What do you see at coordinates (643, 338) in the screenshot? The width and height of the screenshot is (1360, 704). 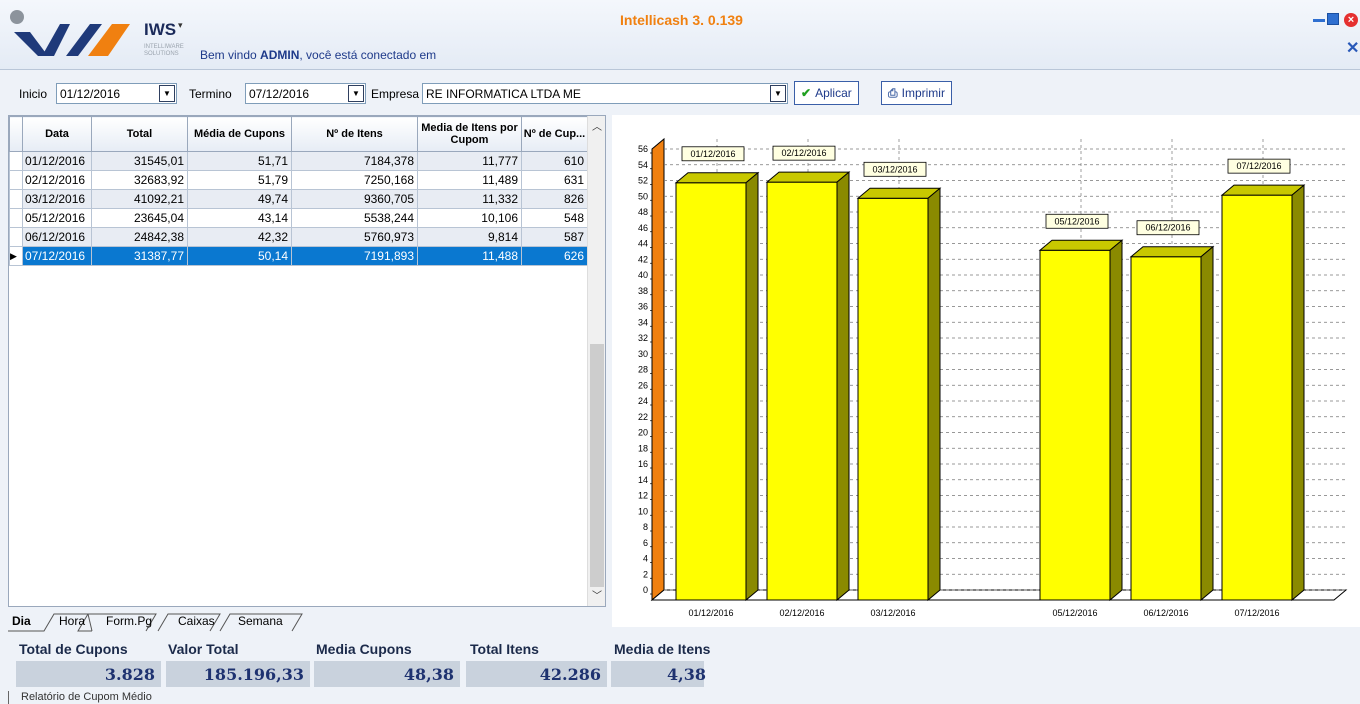 I see `y-tick-label: 32` at bounding box center [643, 338].